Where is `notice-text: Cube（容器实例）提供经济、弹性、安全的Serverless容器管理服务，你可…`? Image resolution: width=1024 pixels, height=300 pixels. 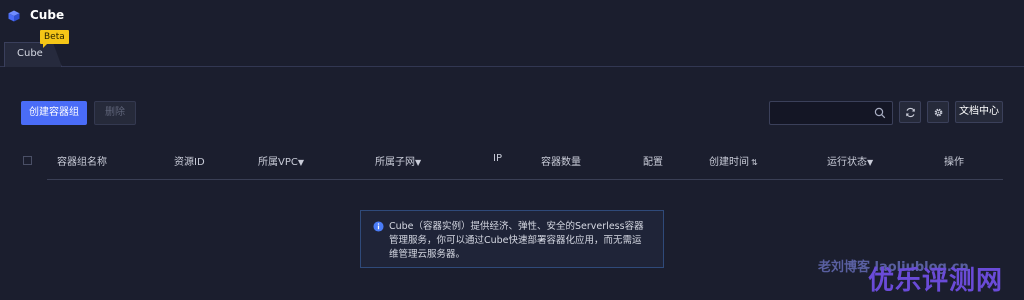 notice-text: Cube（容器实例）提供经济、弹性、安全的Serverless容器管理服务，你可… is located at coordinates (516, 240).